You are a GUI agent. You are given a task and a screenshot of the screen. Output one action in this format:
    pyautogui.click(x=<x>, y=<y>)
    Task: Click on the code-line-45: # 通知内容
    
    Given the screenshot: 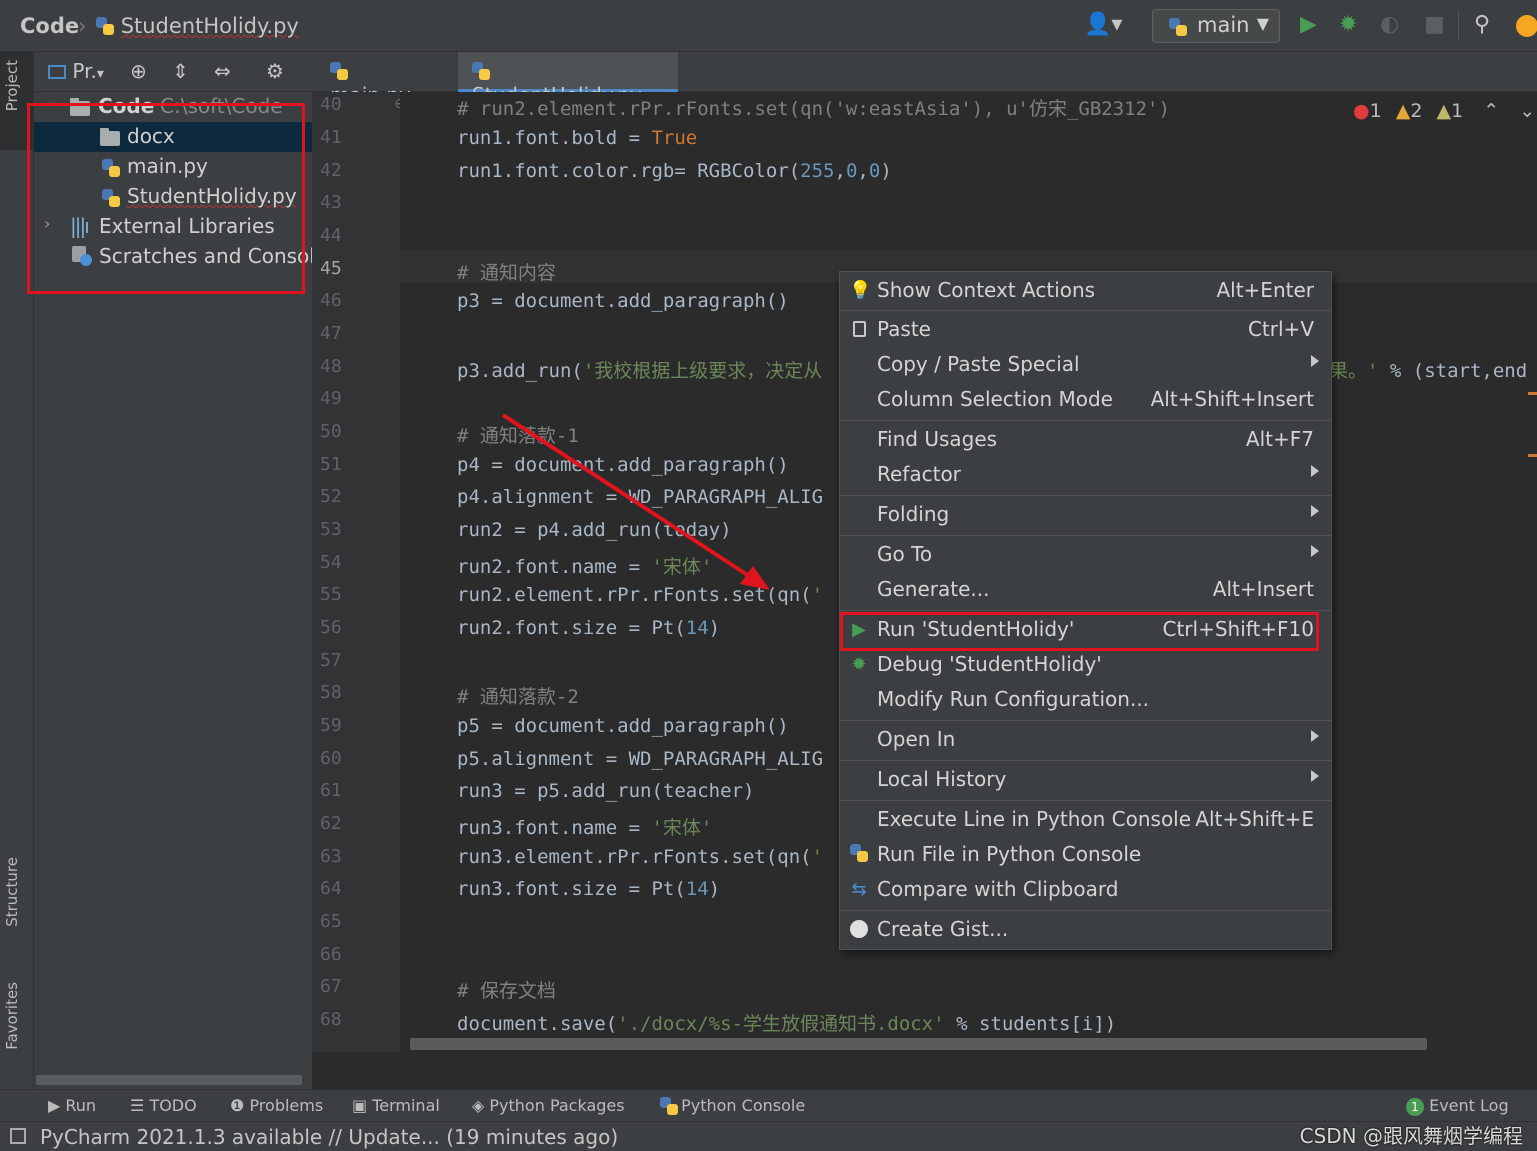 What is the action you would take?
    pyautogui.click(x=506, y=273)
    